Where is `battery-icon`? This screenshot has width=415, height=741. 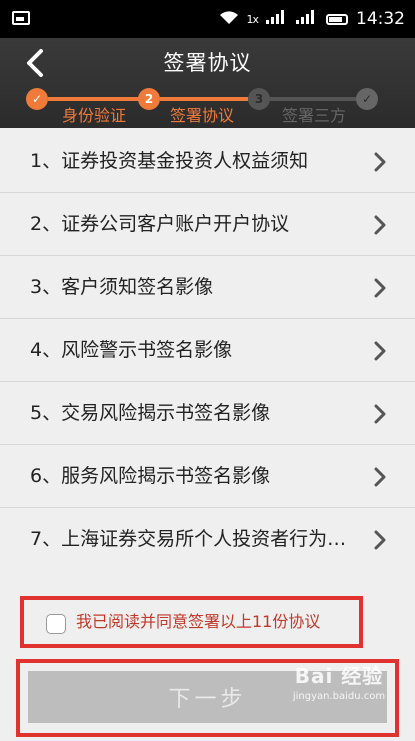 battery-icon is located at coordinates (337, 19).